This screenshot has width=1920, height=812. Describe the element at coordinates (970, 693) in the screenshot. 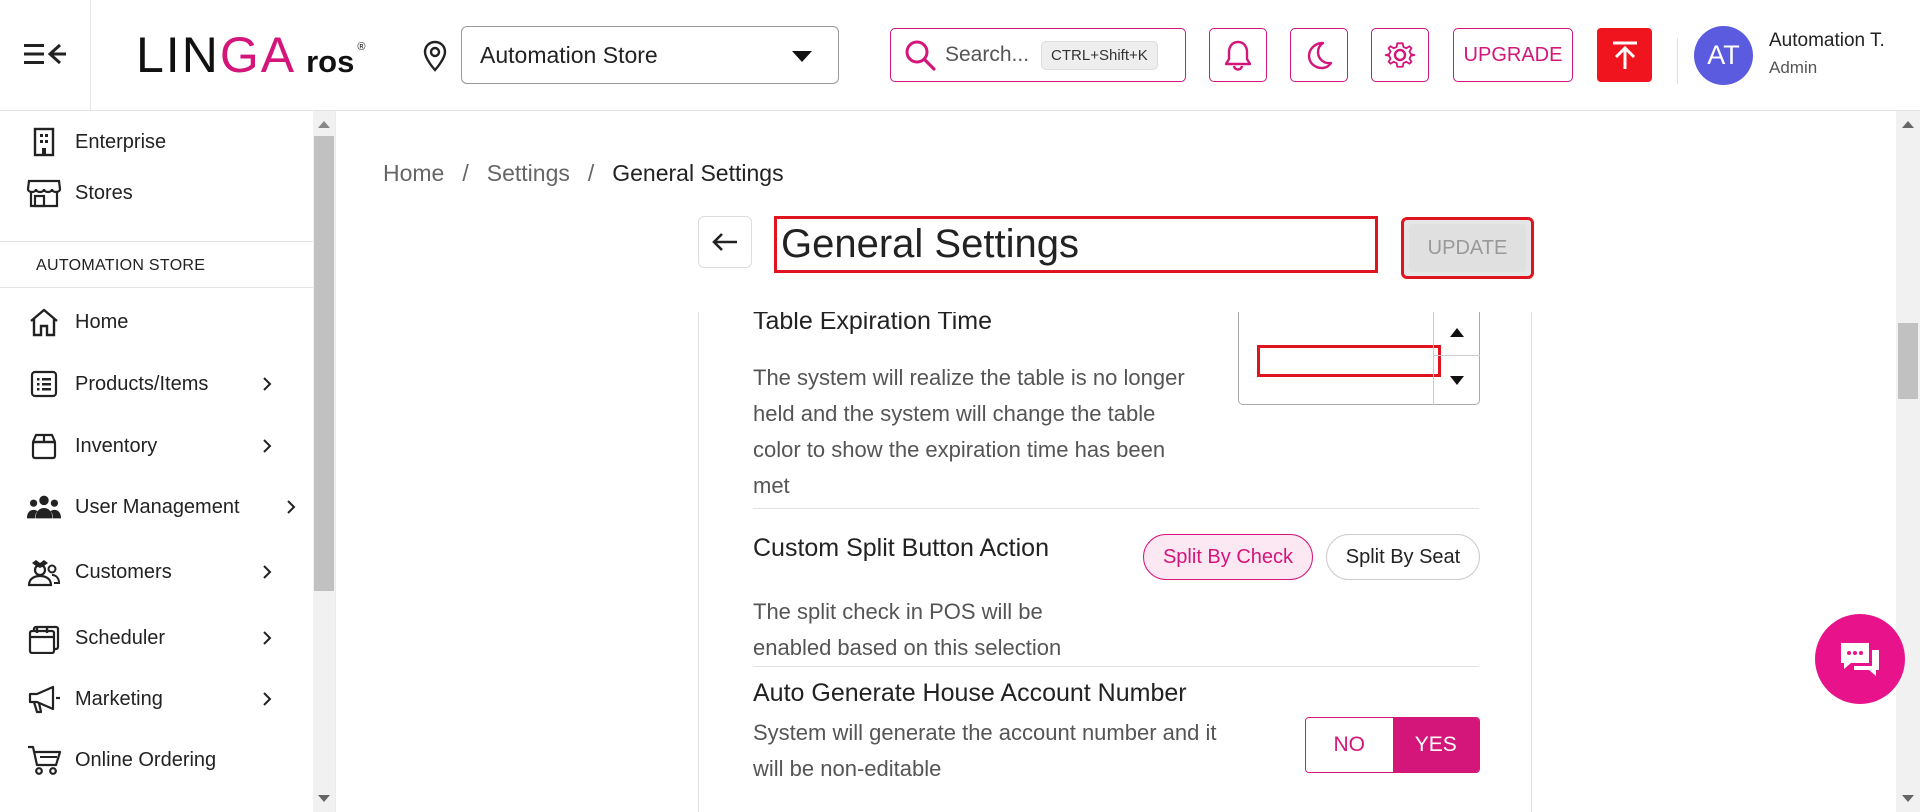

I see `setting-title-auto-house-account: Auto Generate House Account Number` at that location.